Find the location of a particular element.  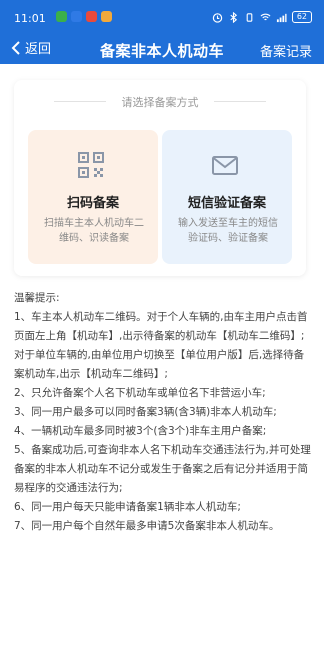

qr-code-icon is located at coordinates (91, 165).